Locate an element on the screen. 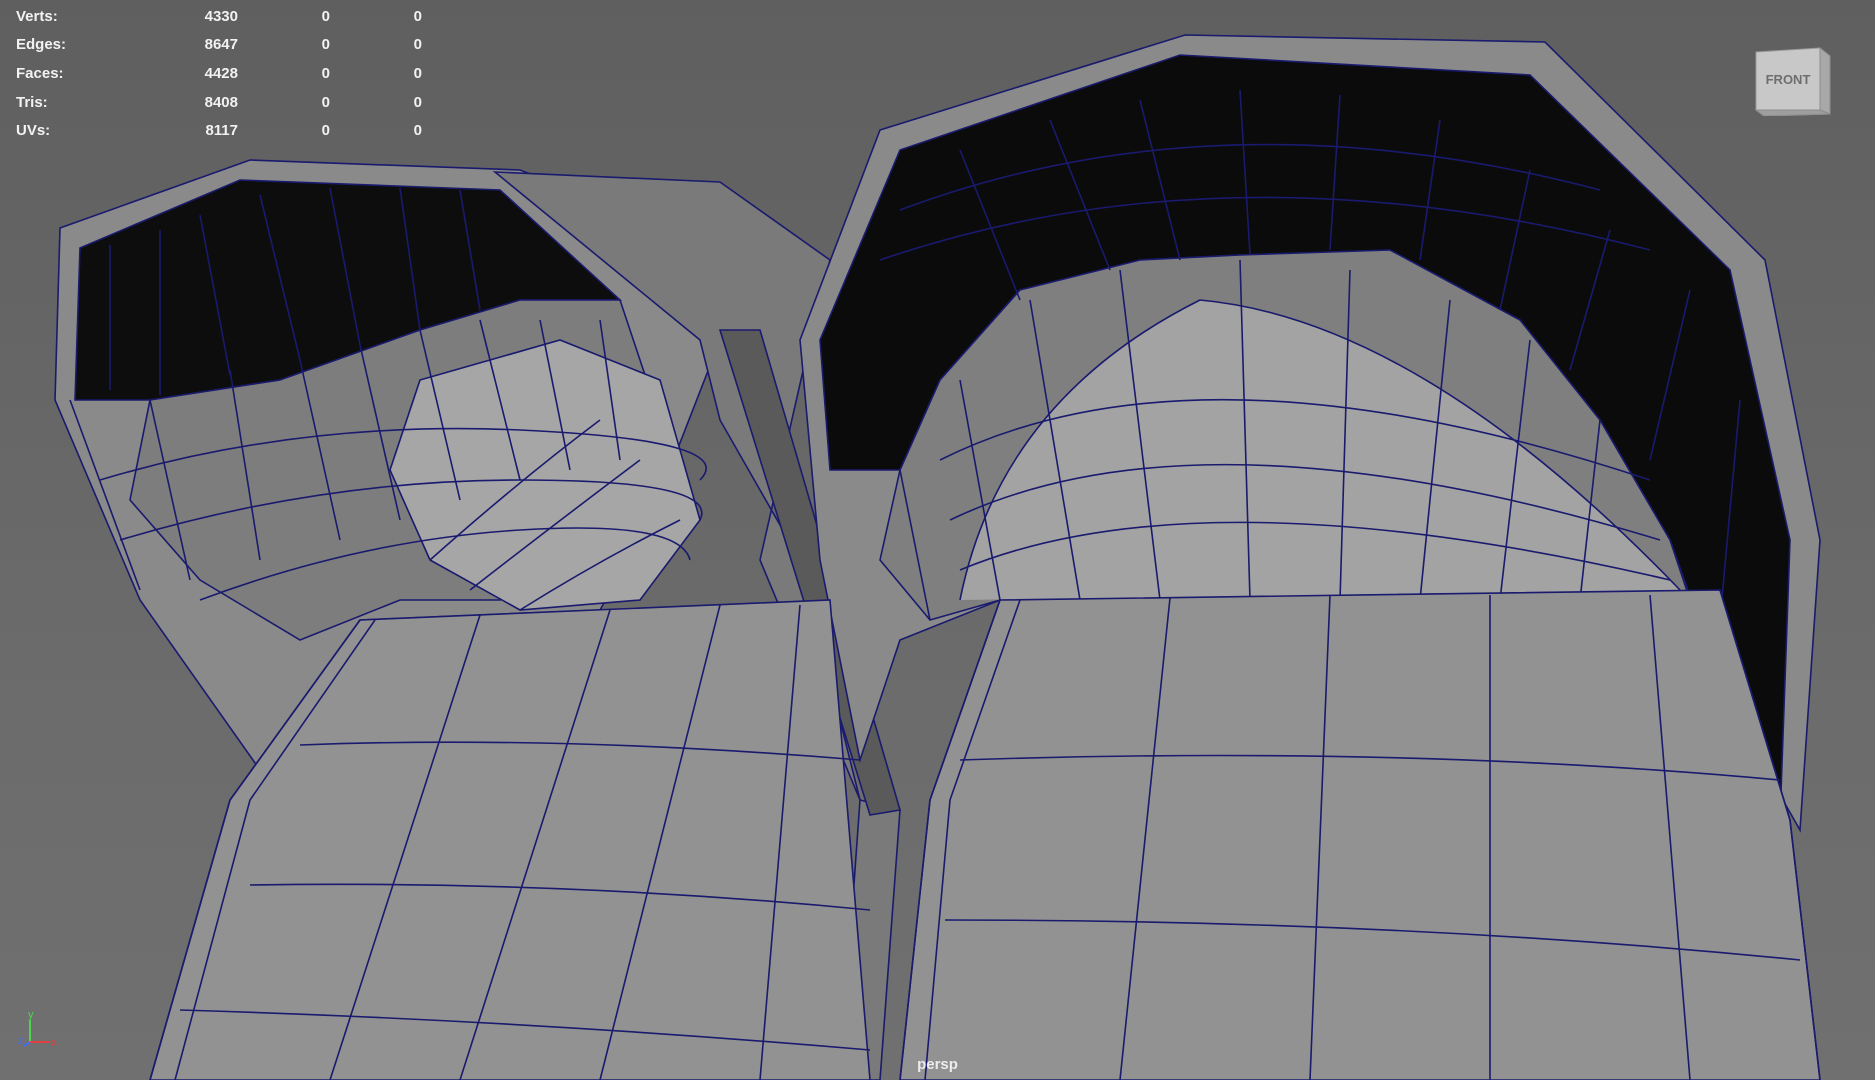  hud-row-faces: Faces: 4428 0 0 is located at coordinates (219, 73).